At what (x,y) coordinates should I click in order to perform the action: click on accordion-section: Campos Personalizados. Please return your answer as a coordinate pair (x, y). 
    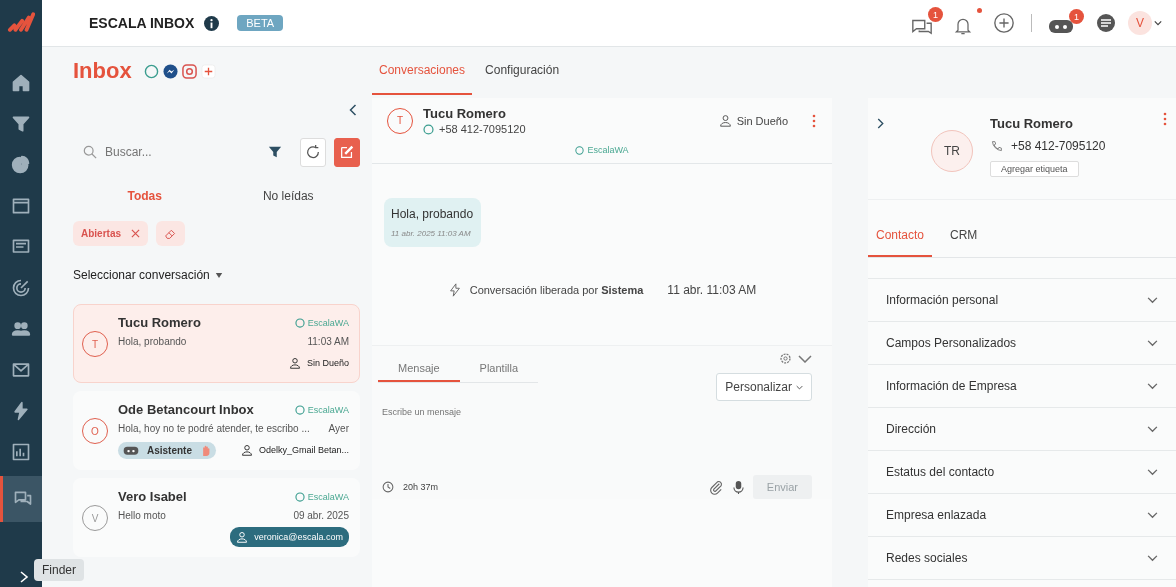
    Looking at the image, I should click on (1022, 343).